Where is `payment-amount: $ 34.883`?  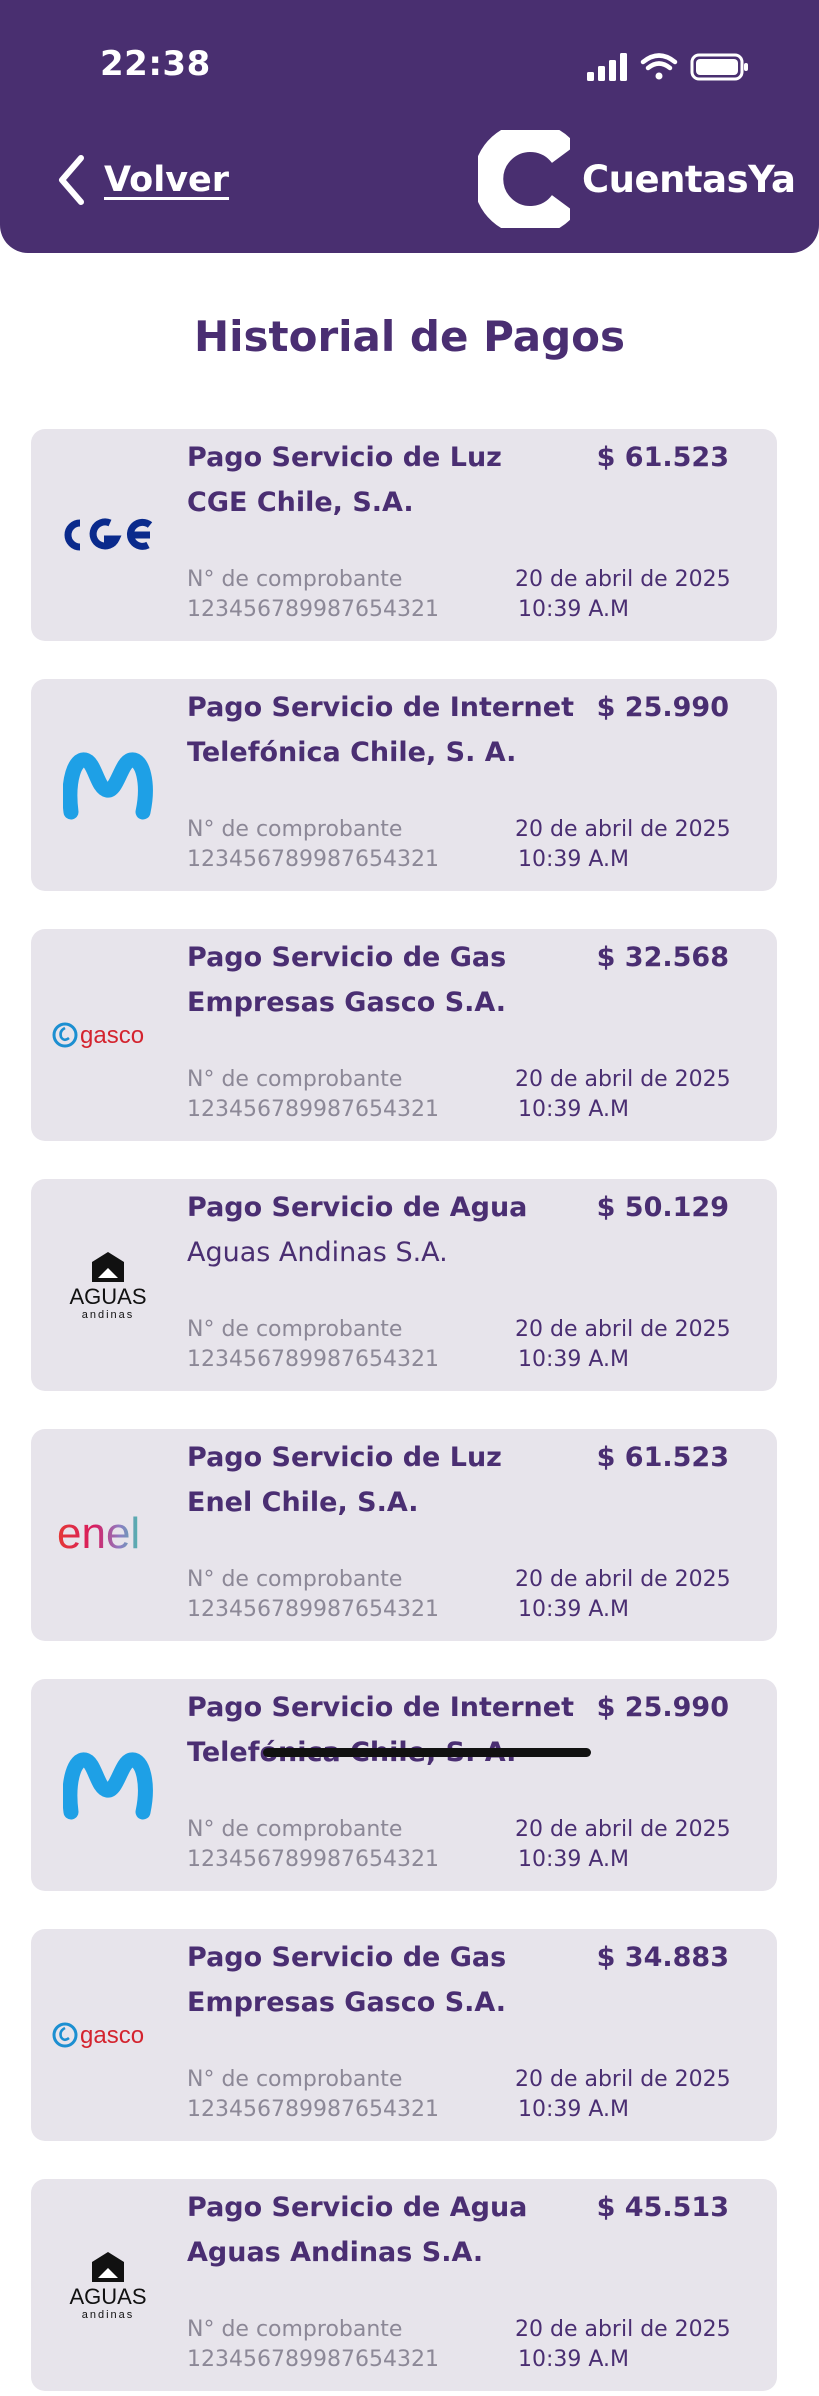 payment-amount: $ 34.883 is located at coordinates (662, 1957).